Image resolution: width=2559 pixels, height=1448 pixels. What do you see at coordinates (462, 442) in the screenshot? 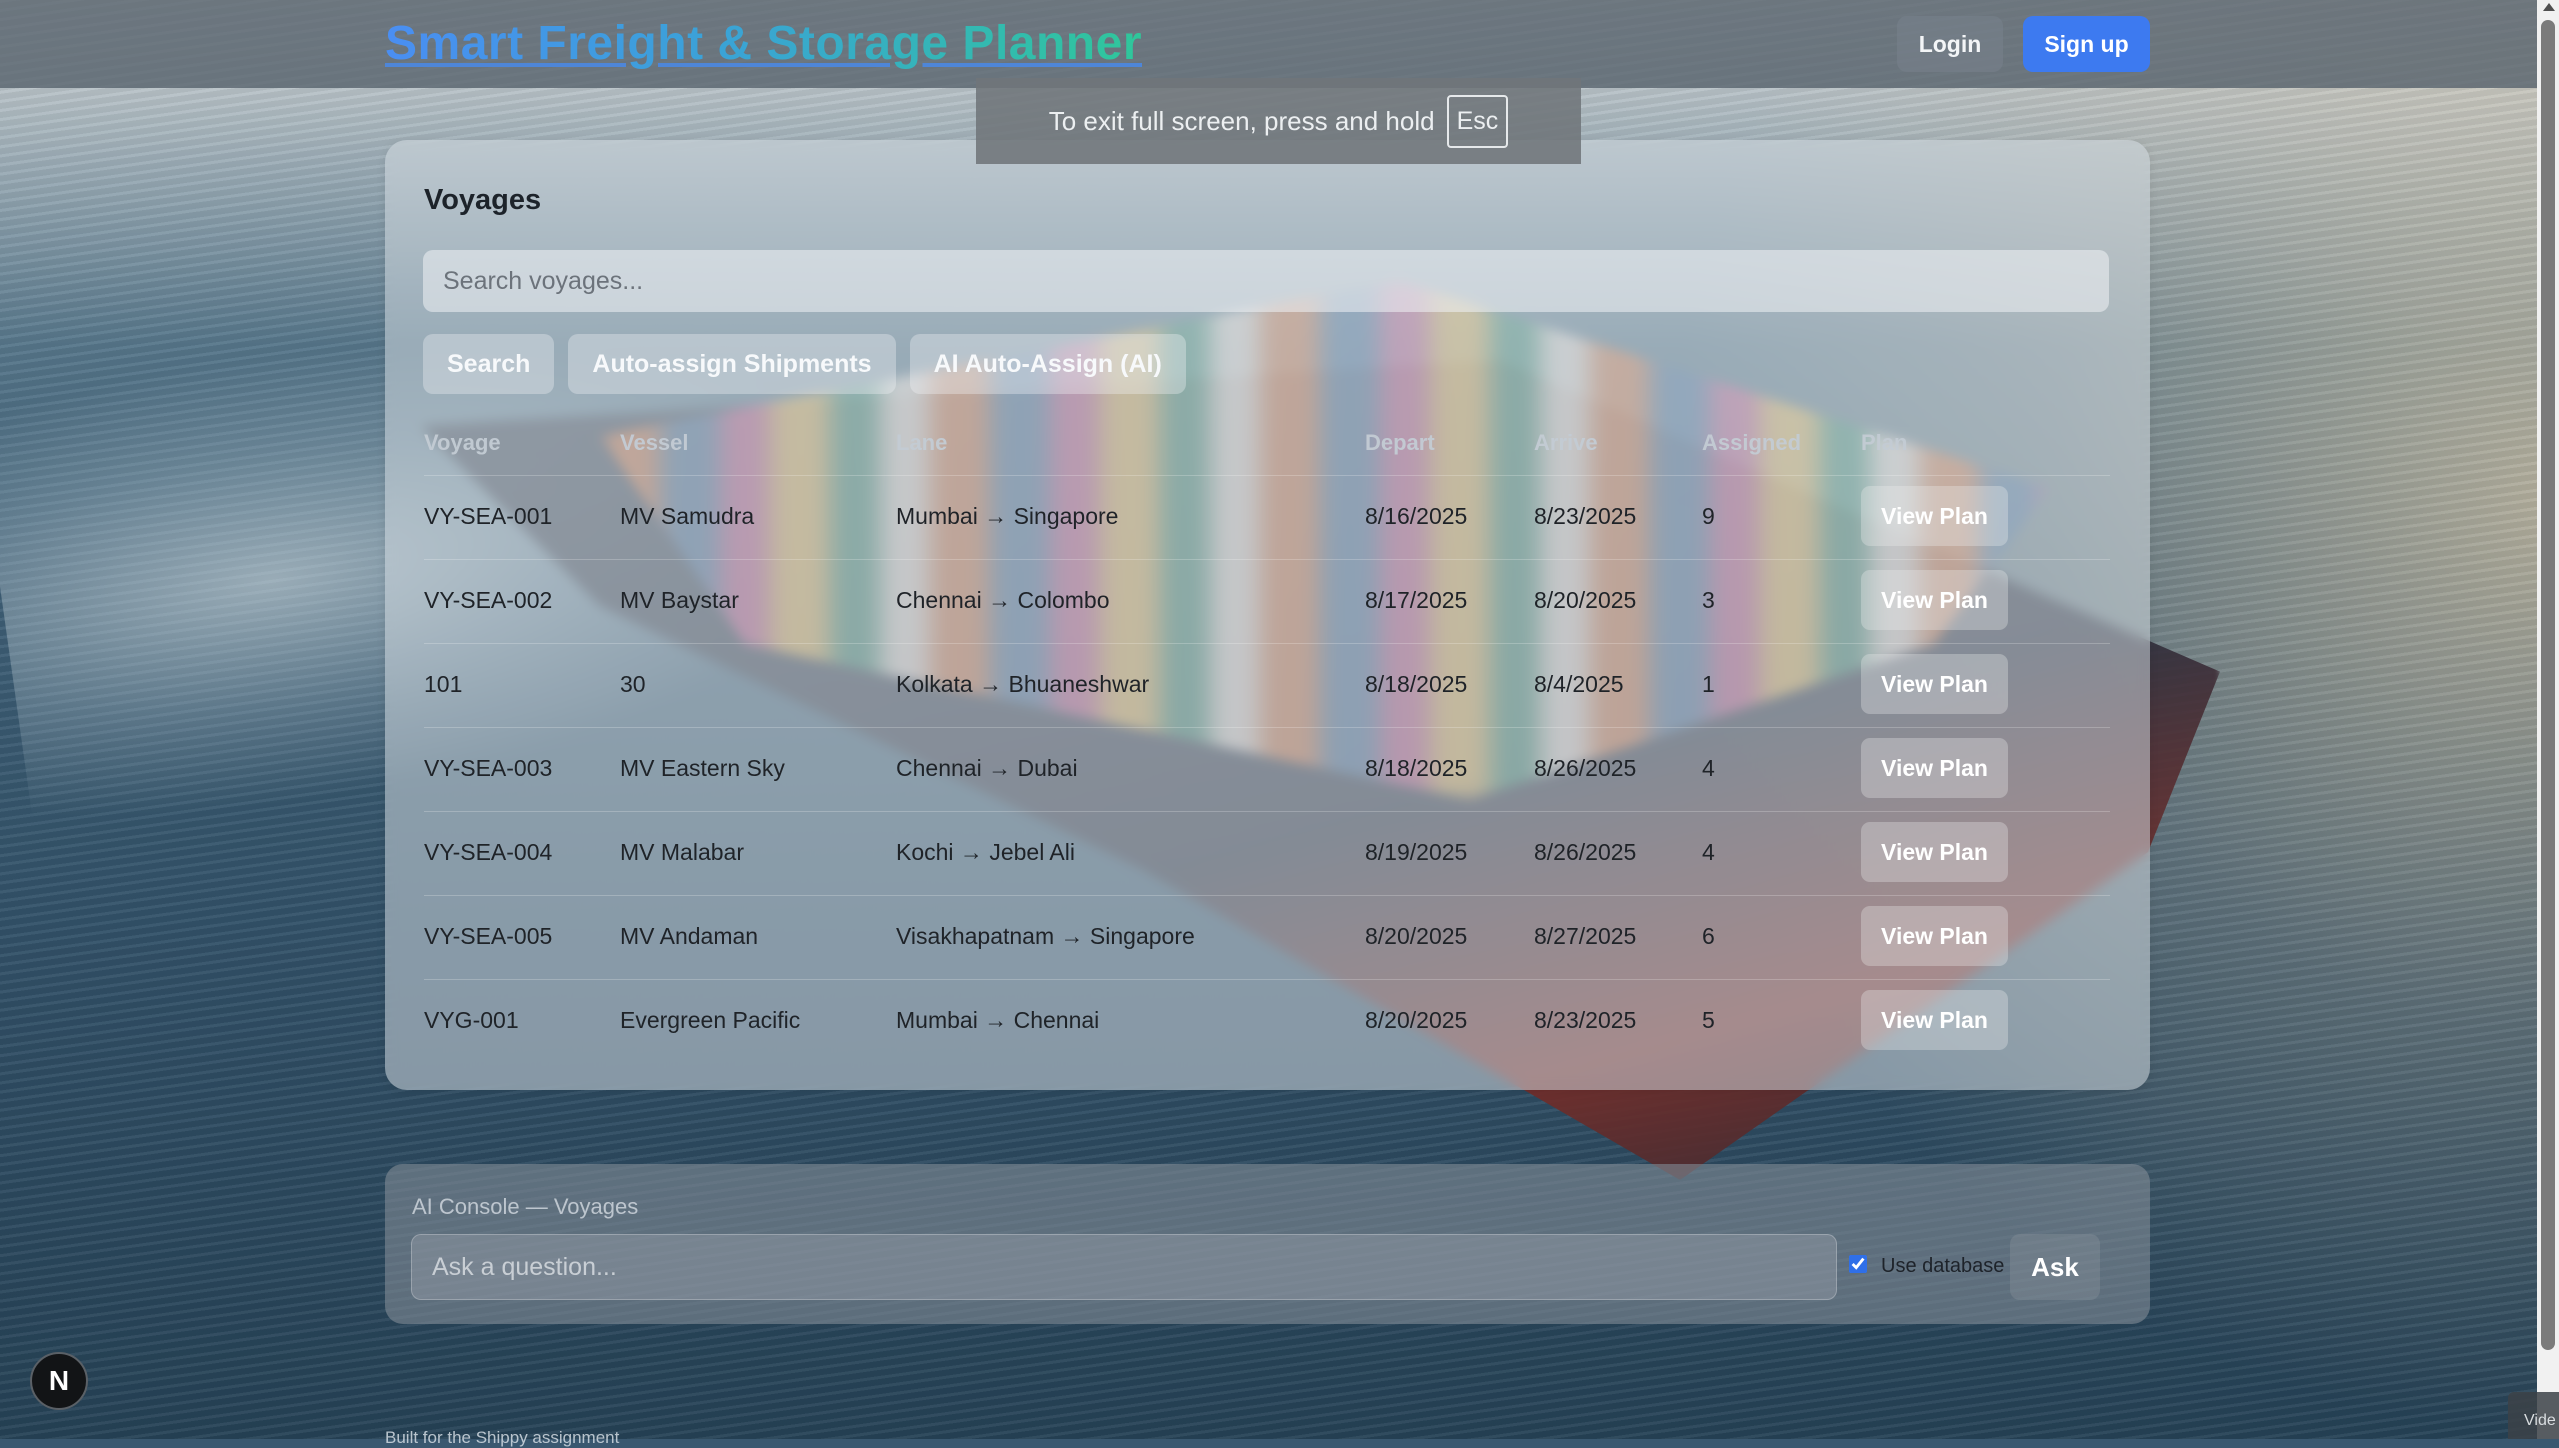
I see `column-header-voyage: Voyage` at bounding box center [462, 442].